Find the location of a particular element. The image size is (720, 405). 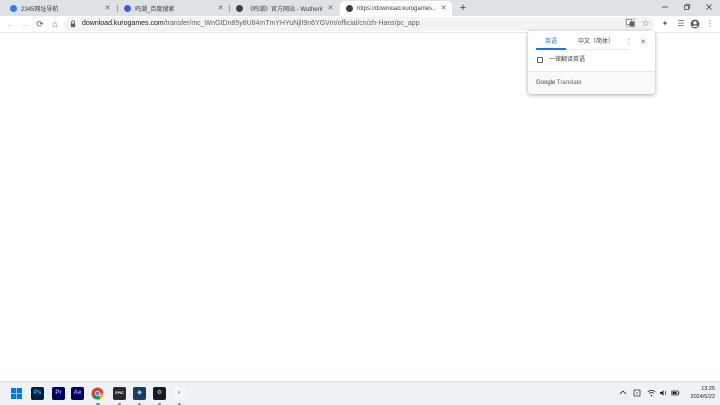

wifi-glyph is located at coordinates (651, 393).